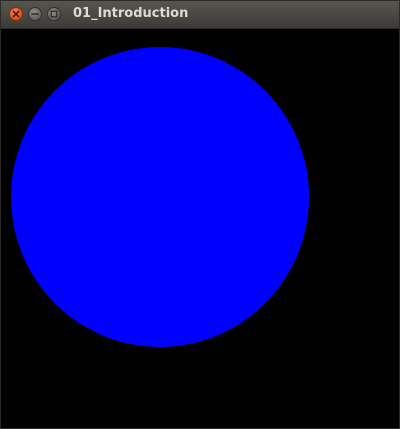  I want to click on minimize-button, so click(35, 14).